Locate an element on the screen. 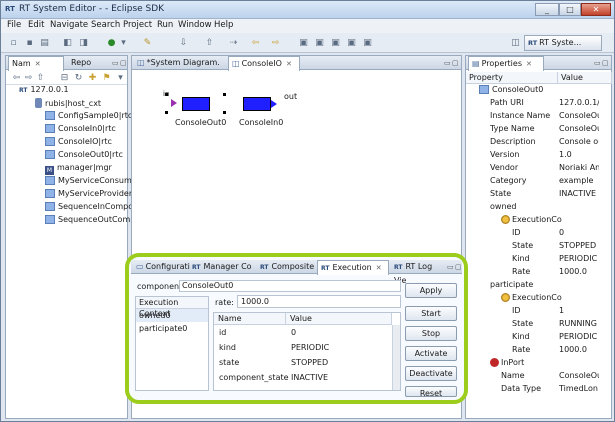  outport-icon is located at coordinates (274, 104).